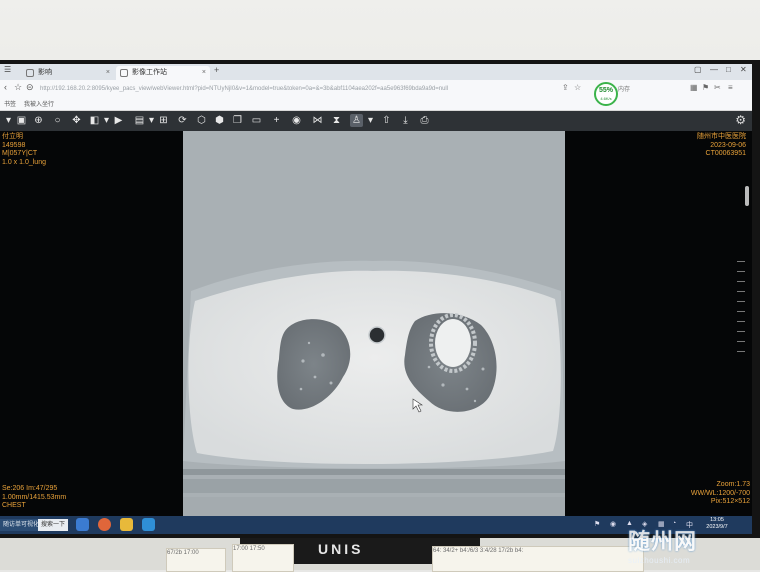 Image resolution: width=760 pixels, height=572 pixels. What do you see at coordinates (39, 103) in the screenshot?
I see `bookmark-item: 我被入坐行` at bounding box center [39, 103].